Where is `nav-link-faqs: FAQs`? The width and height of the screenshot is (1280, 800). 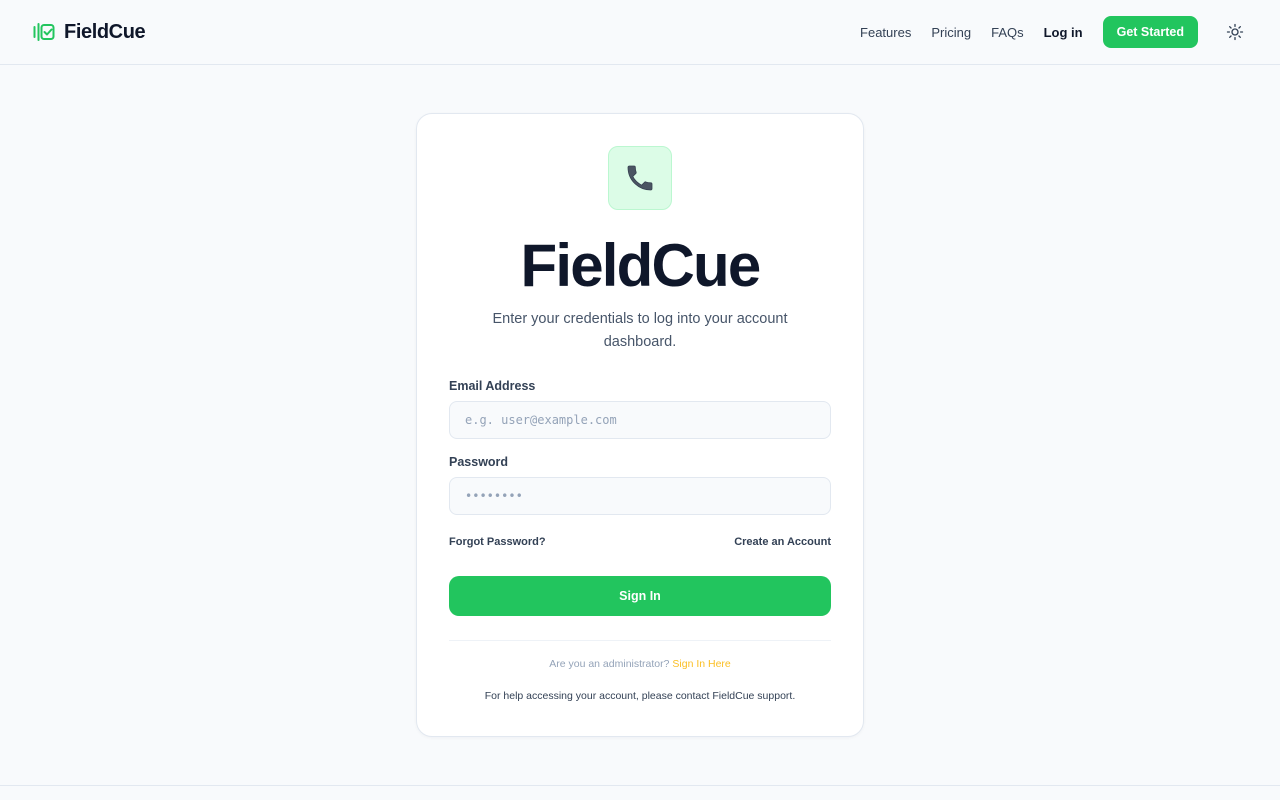
nav-link-faqs: FAQs is located at coordinates (1007, 32).